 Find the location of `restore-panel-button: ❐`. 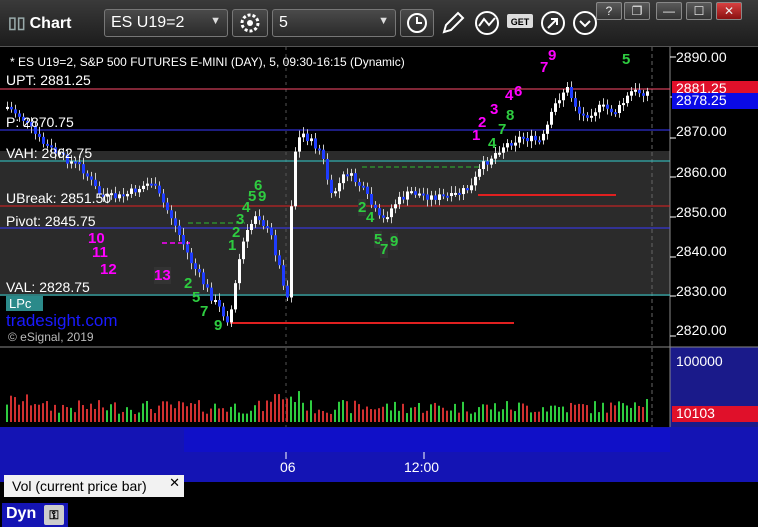

restore-panel-button: ❐ is located at coordinates (637, 11).